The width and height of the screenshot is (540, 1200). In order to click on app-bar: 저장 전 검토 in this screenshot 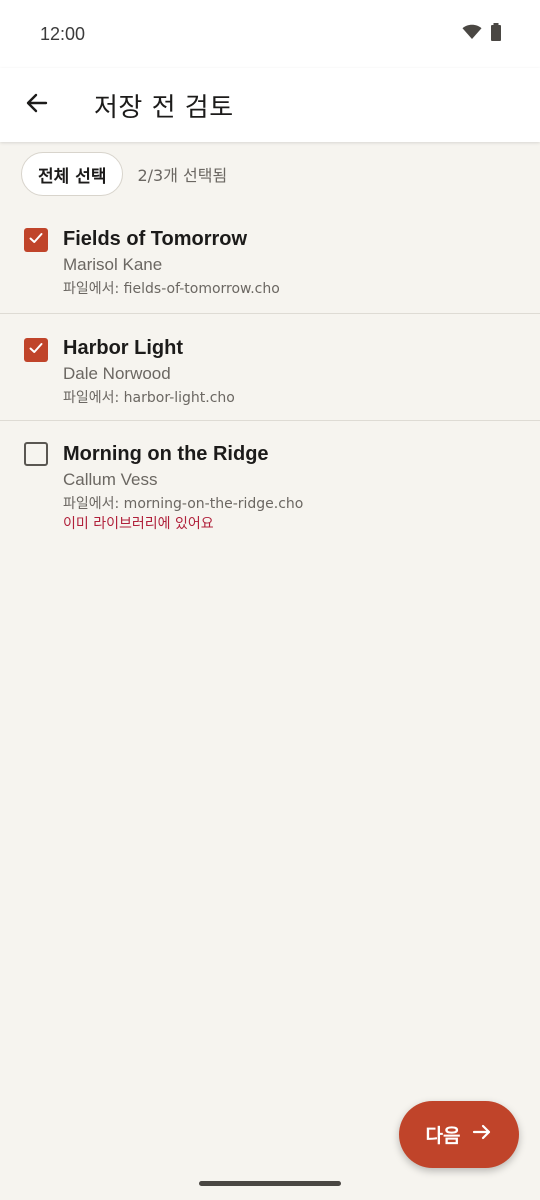, I will do `click(270, 105)`.